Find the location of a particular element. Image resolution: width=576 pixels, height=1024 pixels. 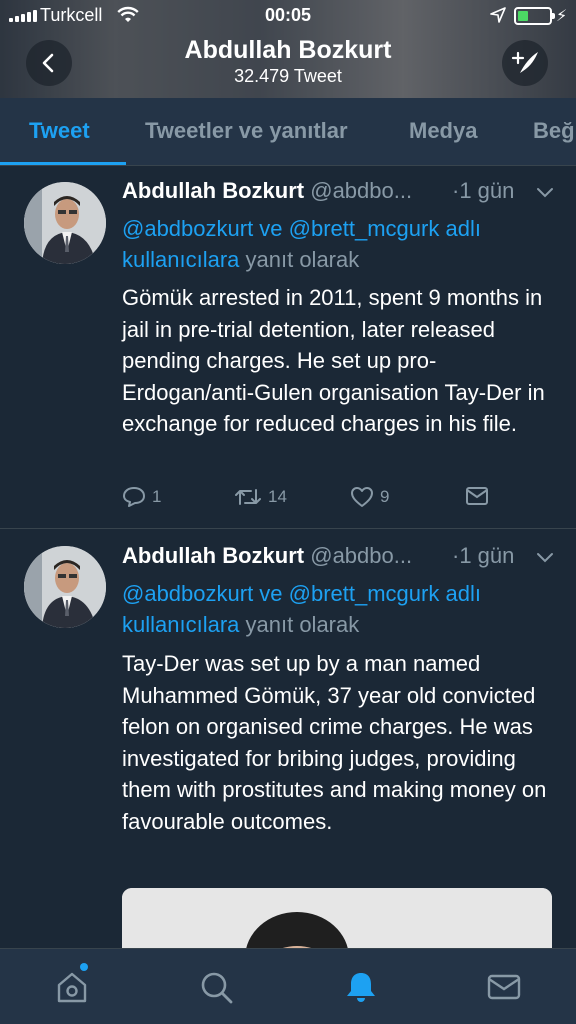

nav-home is located at coordinates (72, 987).